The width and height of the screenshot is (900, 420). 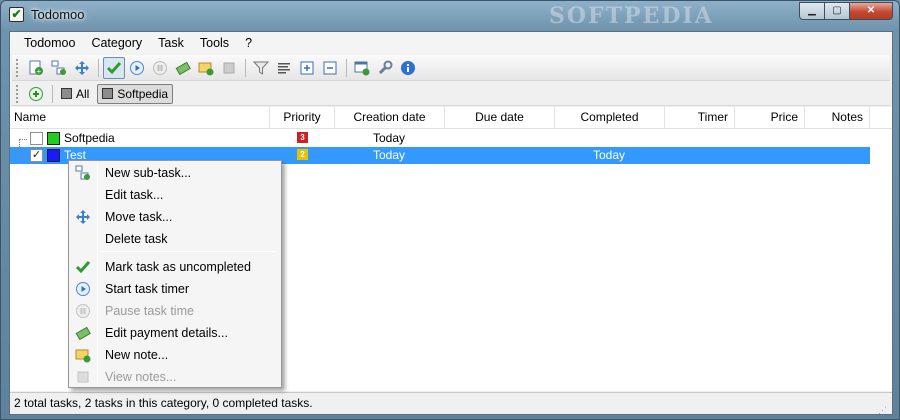 What do you see at coordinates (83, 93) in the screenshot?
I see `category-all-label: All` at bounding box center [83, 93].